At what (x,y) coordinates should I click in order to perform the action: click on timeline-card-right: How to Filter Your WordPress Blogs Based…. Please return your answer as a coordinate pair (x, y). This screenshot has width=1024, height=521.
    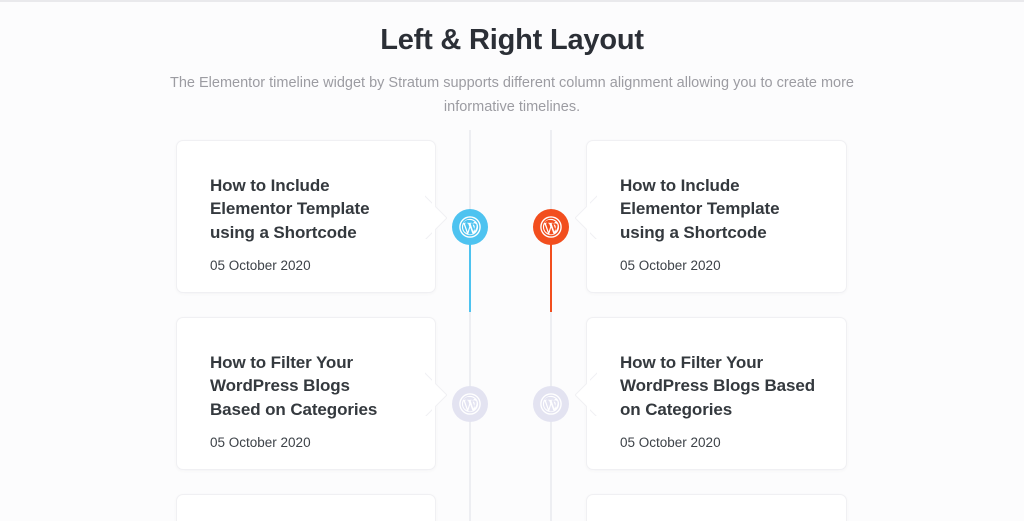
    Looking at the image, I should click on (716, 393).